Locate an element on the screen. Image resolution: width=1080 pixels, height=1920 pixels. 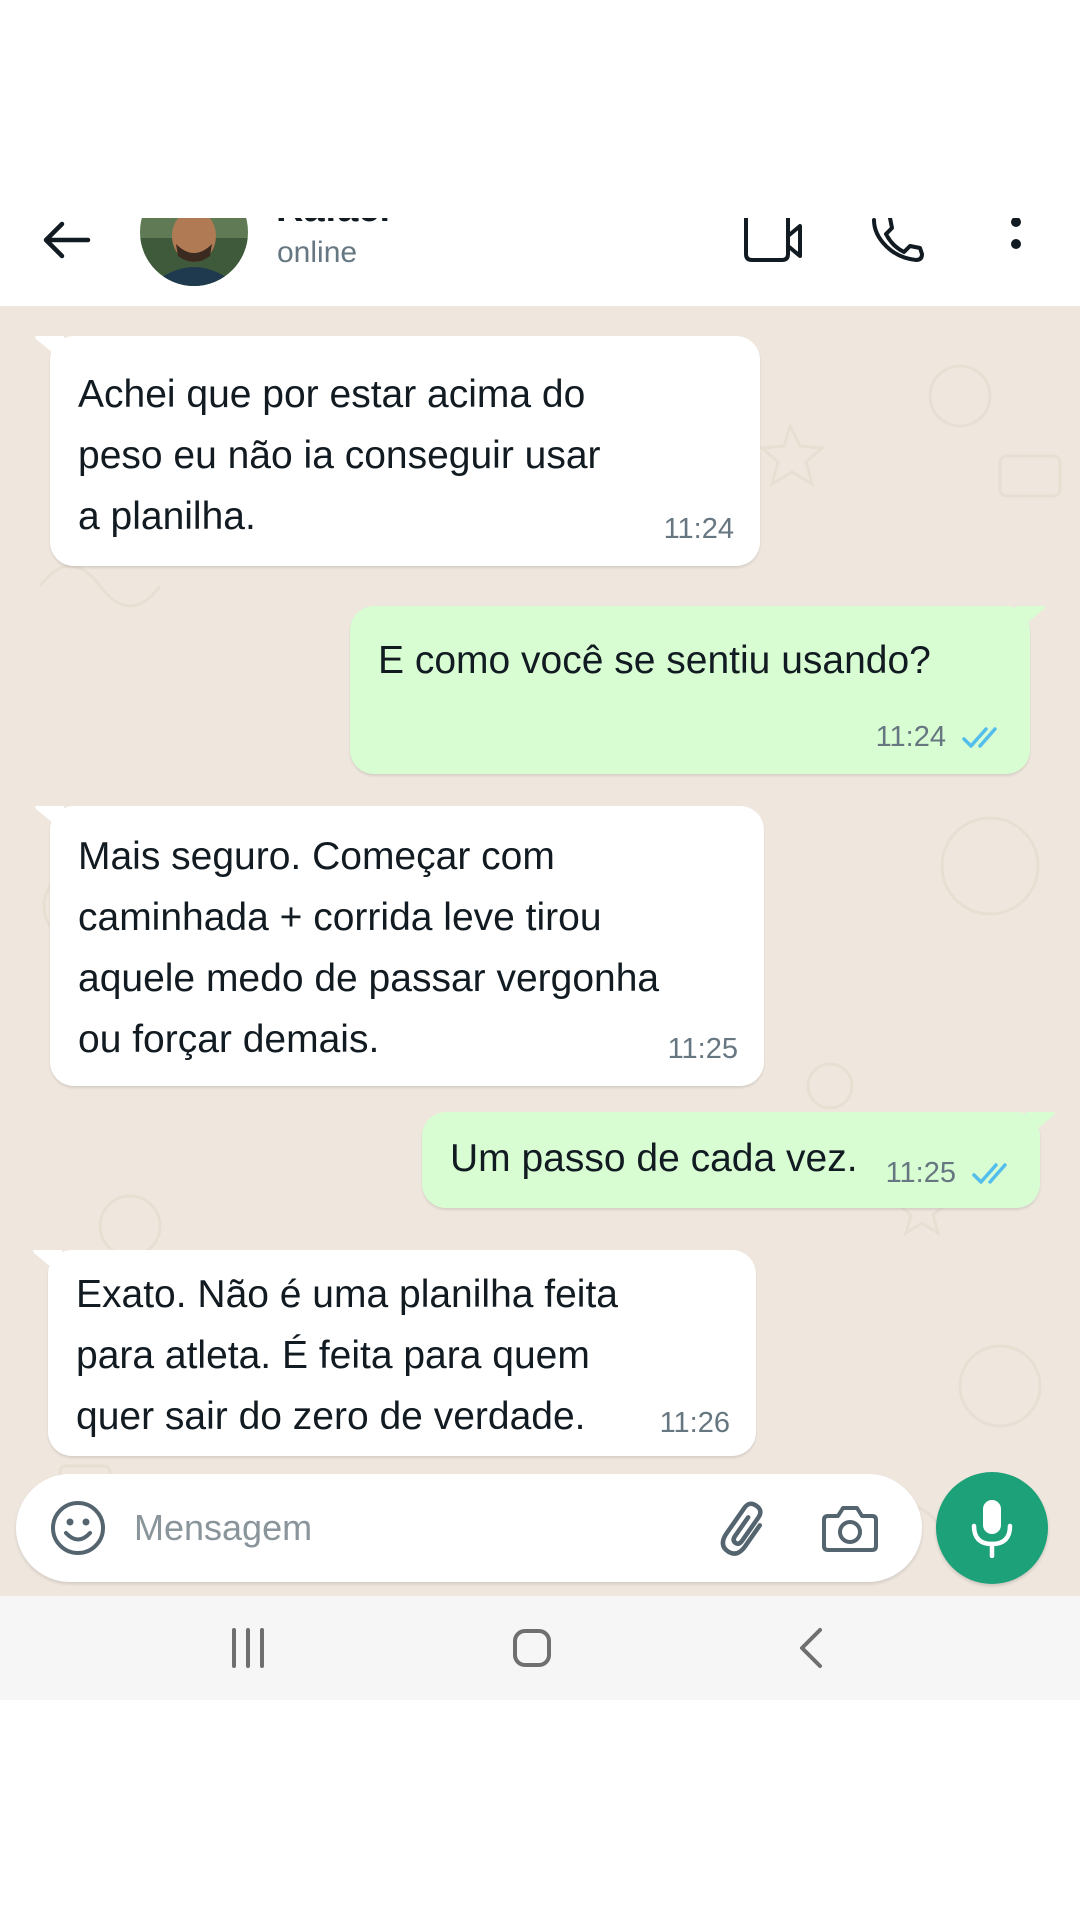
emoji-icon is located at coordinates (78, 1528).